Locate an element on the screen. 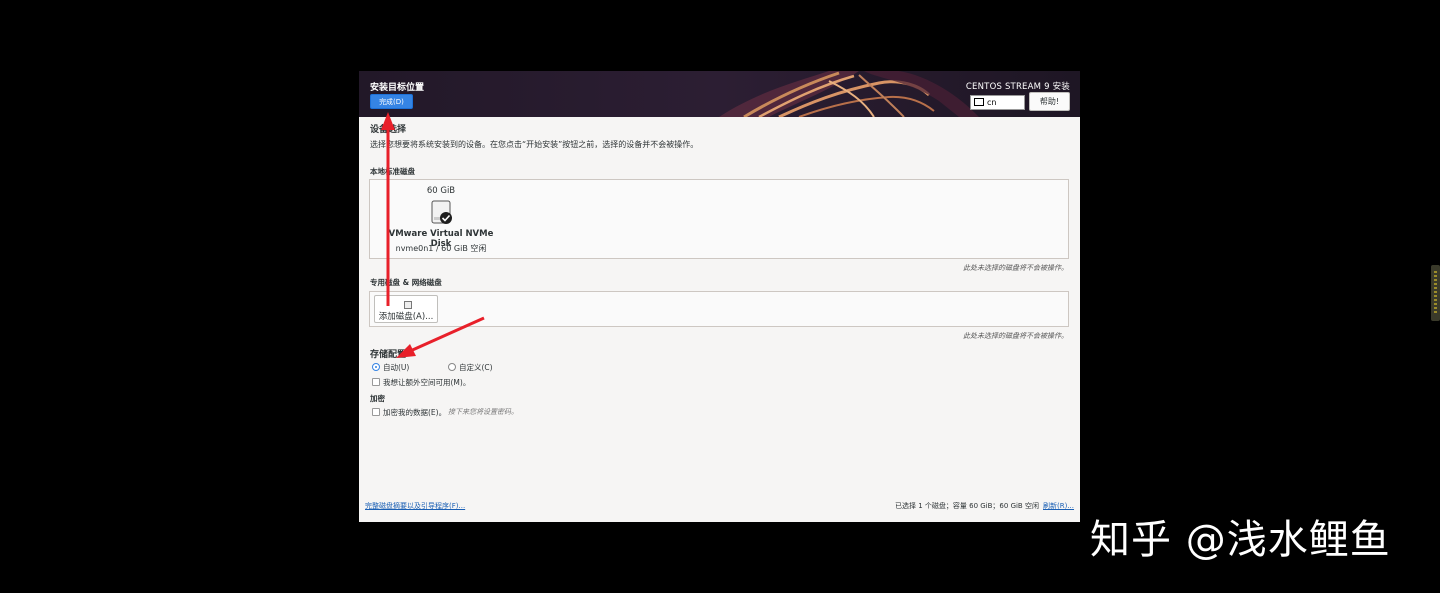  page-title: 安装目标位置 is located at coordinates (397, 88).